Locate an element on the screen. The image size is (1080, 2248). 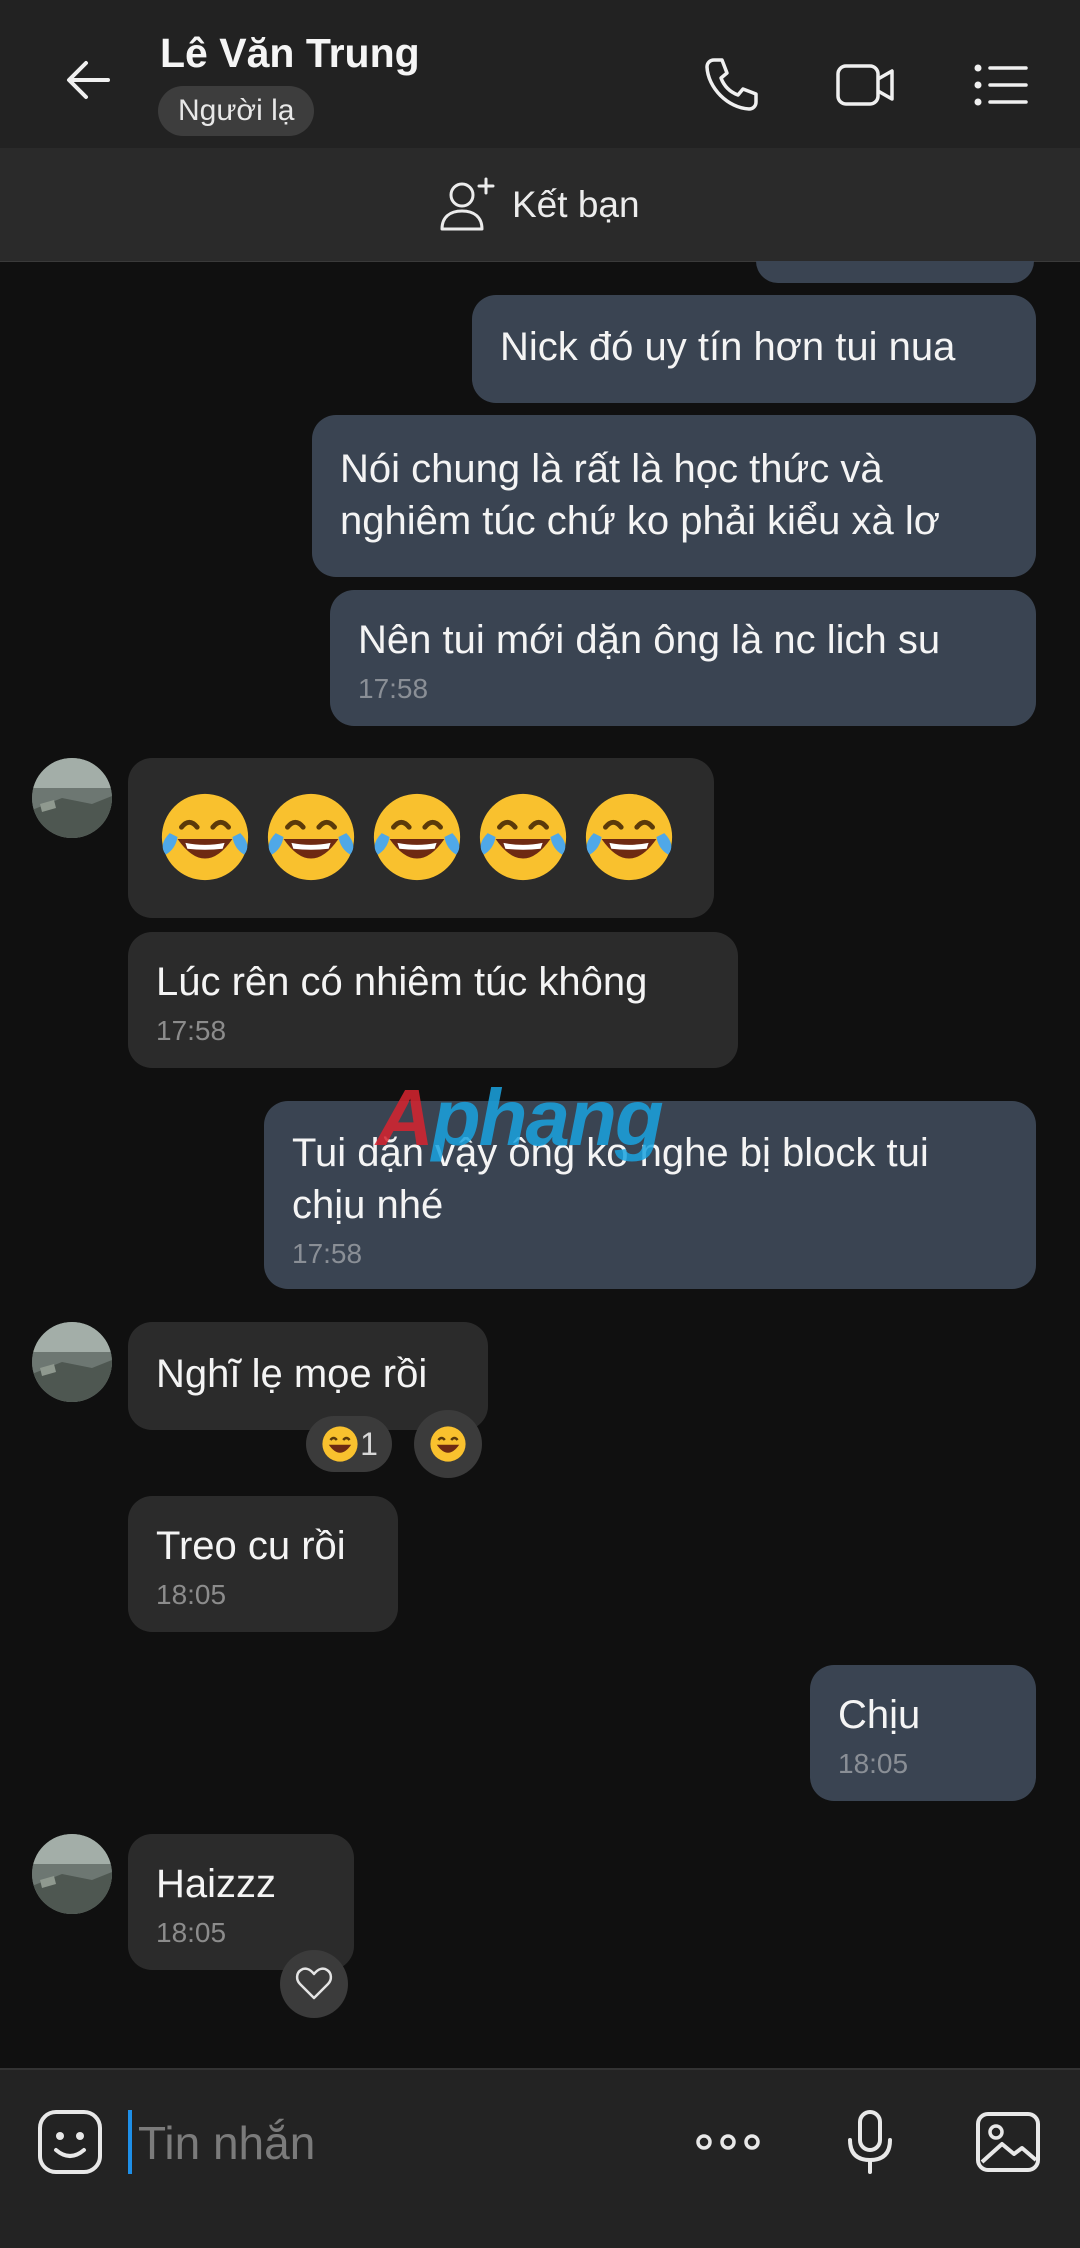
message-text-line2: chịu nhé is located at coordinates (368, 1205).